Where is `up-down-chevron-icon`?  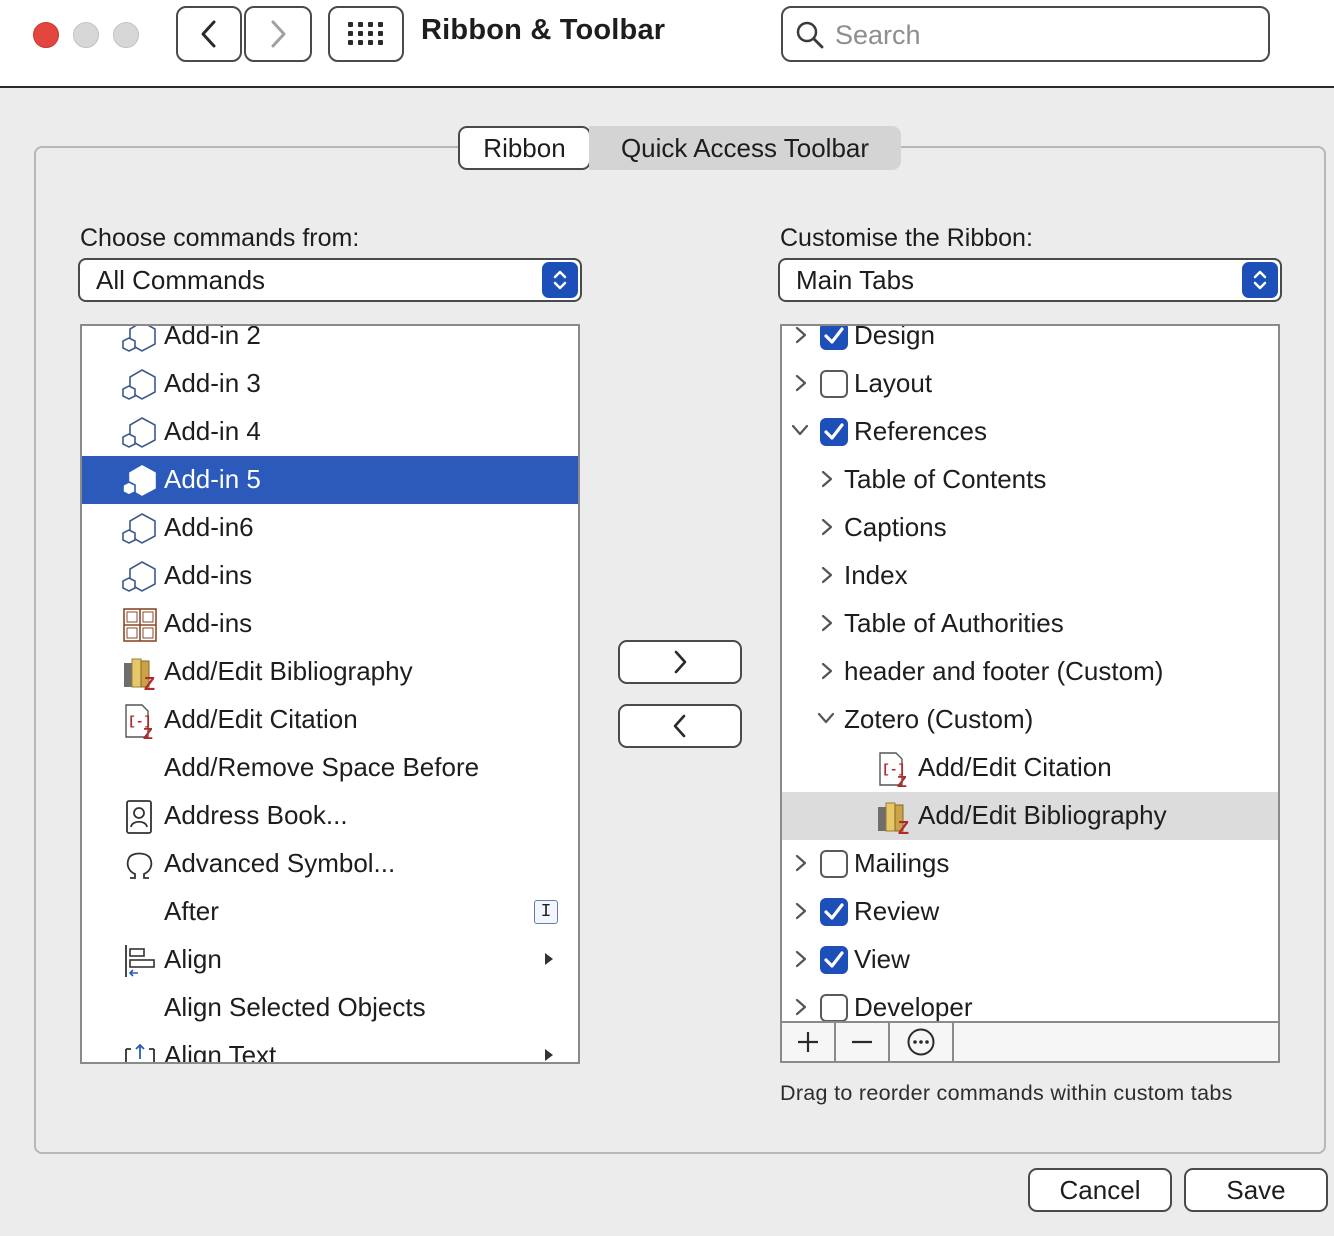
up-down-chevron-icon is located at coordinates (1260, 280).